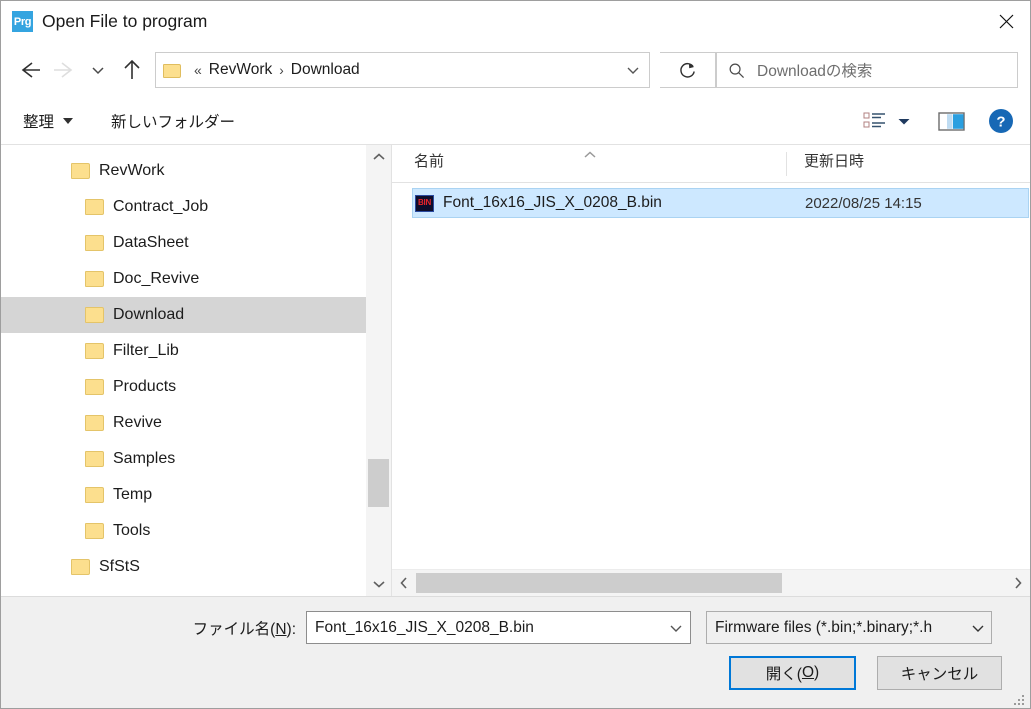 The width and height of the screenshot is (1031, 709). I want to click on file-type-filter-dropdown: Firmware files (*.bin;*.binary;*.h, so click(849, 627).